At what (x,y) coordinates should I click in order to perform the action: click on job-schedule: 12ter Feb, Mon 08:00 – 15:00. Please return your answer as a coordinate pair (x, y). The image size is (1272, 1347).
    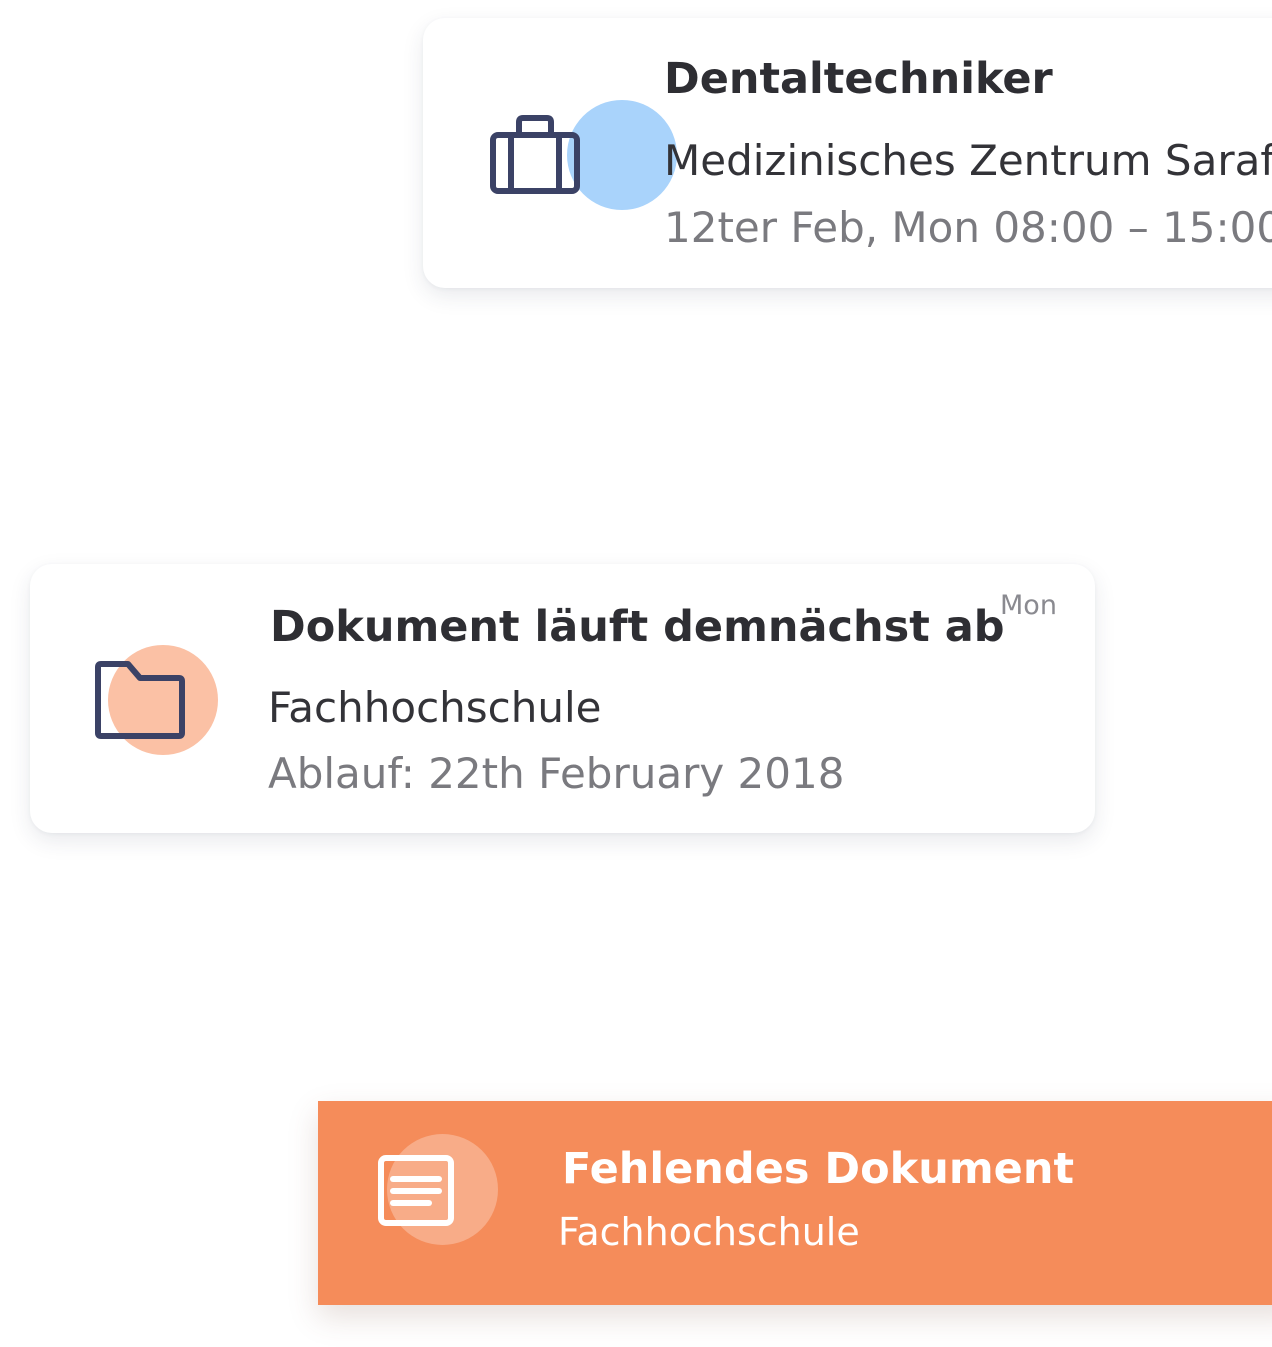
    Looking at the image, I should click on (968, 227).